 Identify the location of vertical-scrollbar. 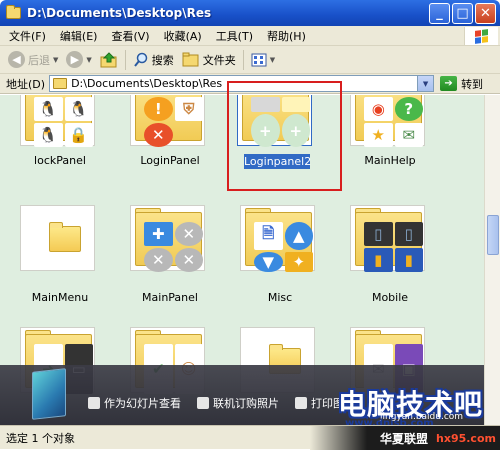
(492, 260).